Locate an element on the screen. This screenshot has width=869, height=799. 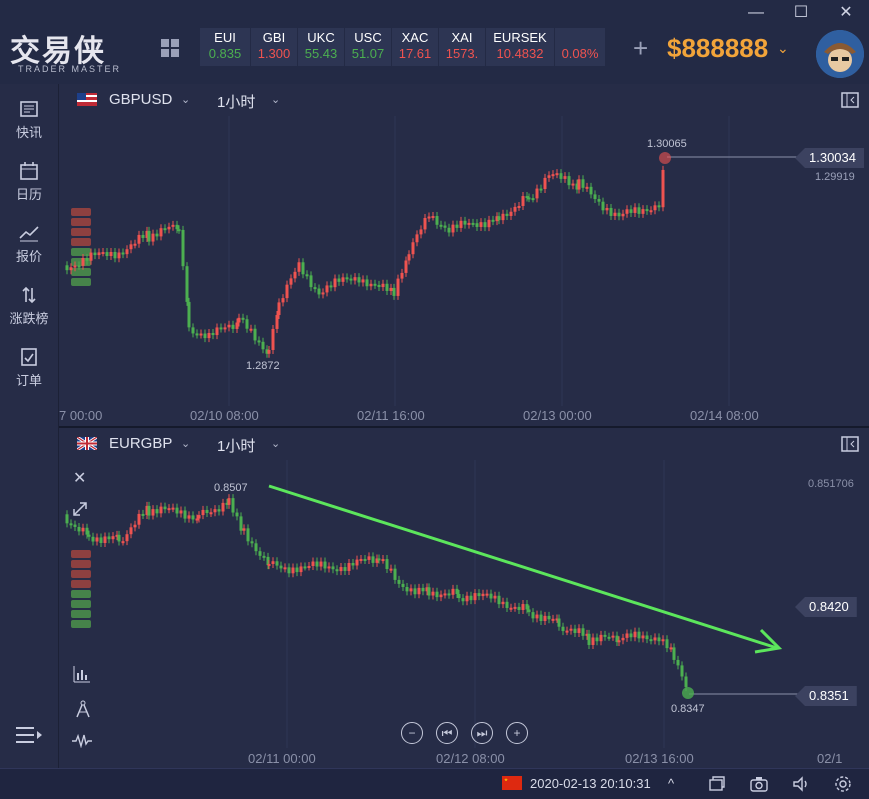
ticker-item: EURSEK 10.4832 is located at coordinates (520, 47).